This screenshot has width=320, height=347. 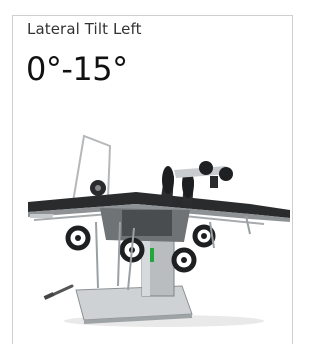 What do you see at coordinates (77, 69) in the screenshot?
I see `spec-value: 0°-15°` at bounding box center [77, 69].